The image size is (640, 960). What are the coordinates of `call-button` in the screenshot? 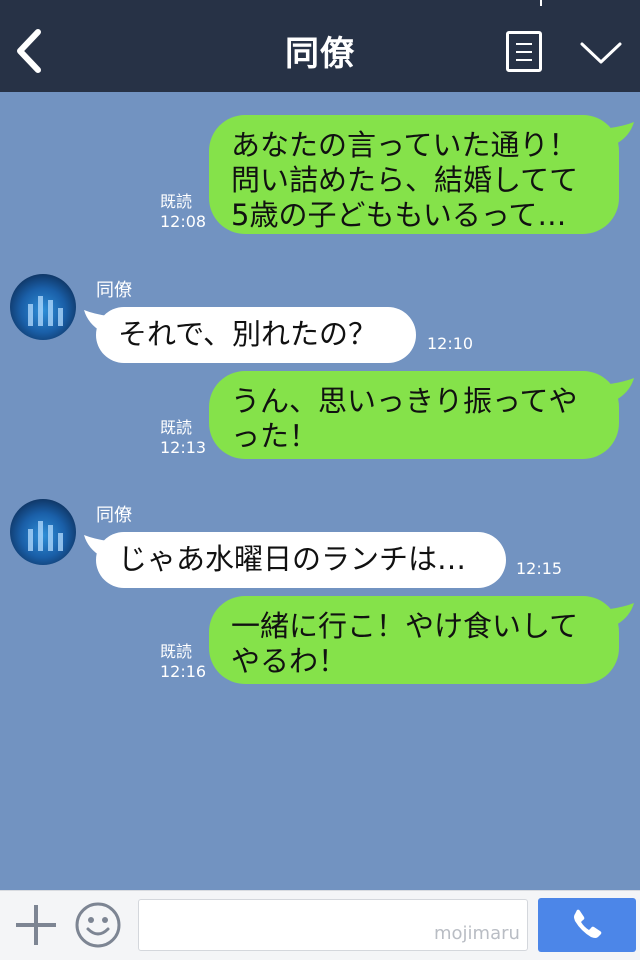 It's located at (587, 925).